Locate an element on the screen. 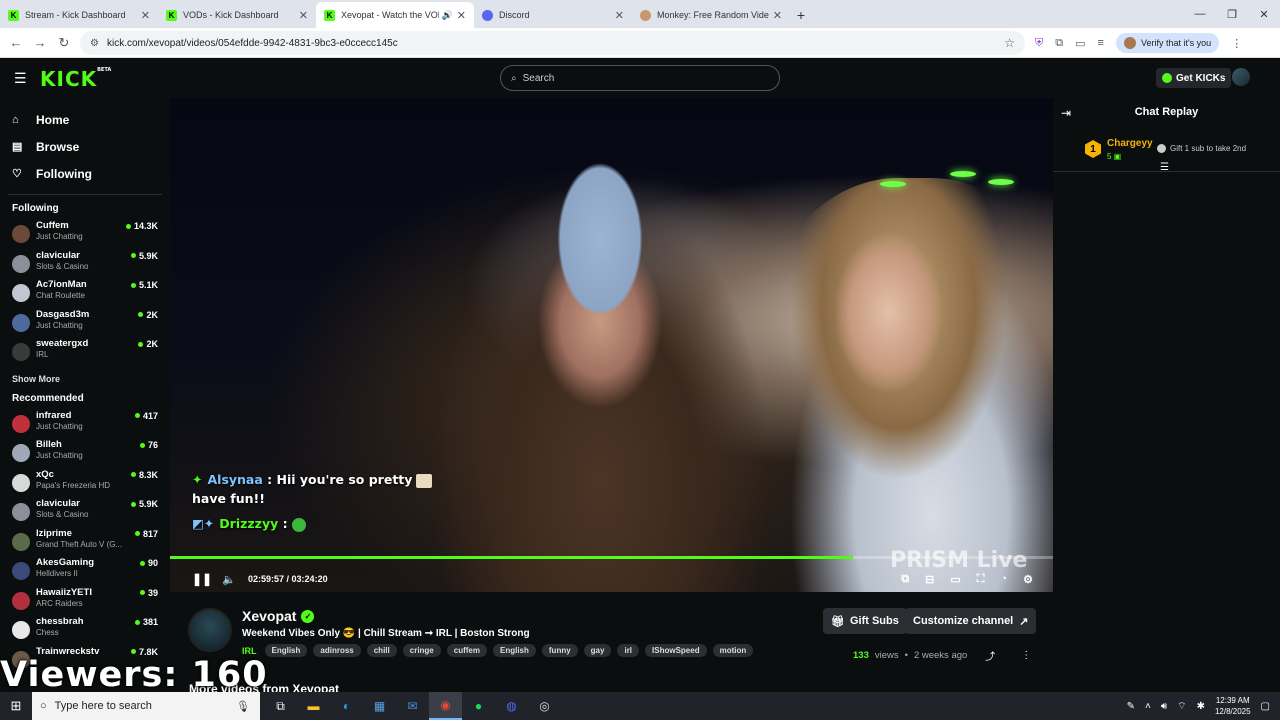 Image resolution: width=1280 pixels, height=720 pixels. volume-icon: 🔈 is located at coordinates (229, 579).